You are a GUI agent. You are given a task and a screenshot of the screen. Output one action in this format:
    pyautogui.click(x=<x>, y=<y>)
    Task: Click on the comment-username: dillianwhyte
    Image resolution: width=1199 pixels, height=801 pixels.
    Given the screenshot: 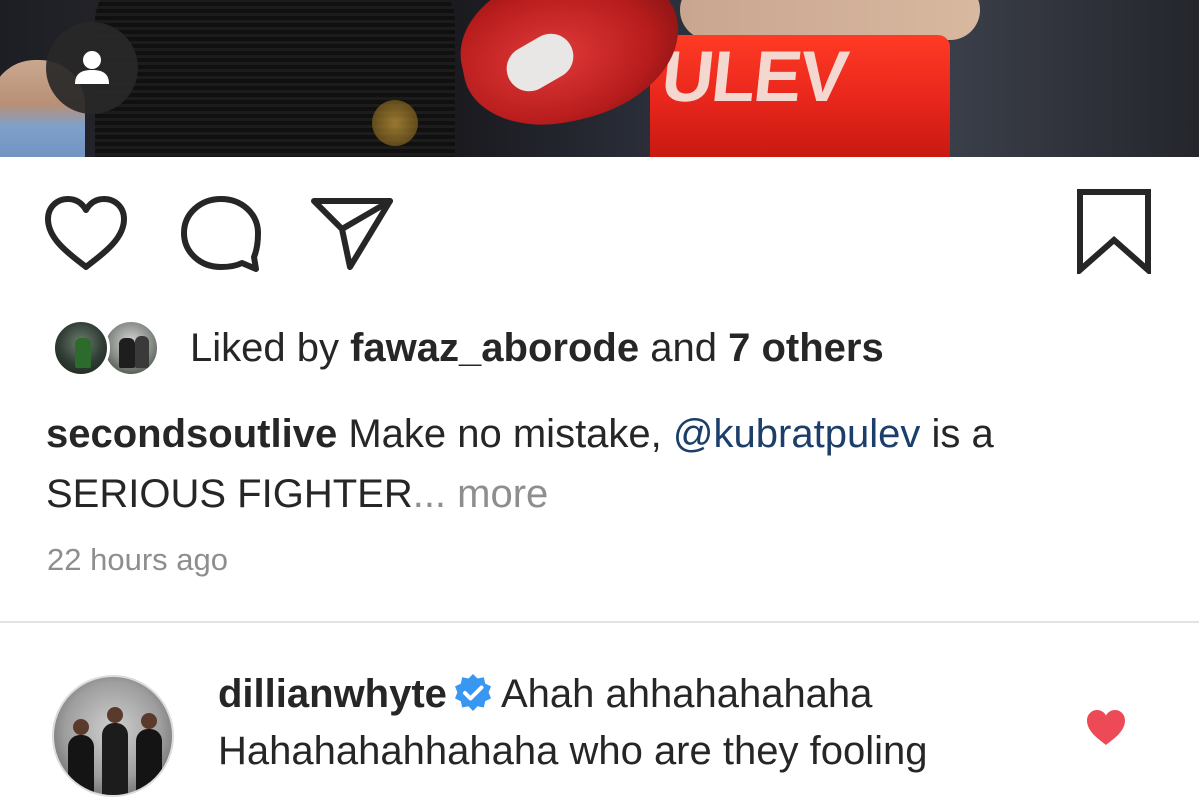 What is the action you would take?
    pyautogui.click(x=332, y=694)
    